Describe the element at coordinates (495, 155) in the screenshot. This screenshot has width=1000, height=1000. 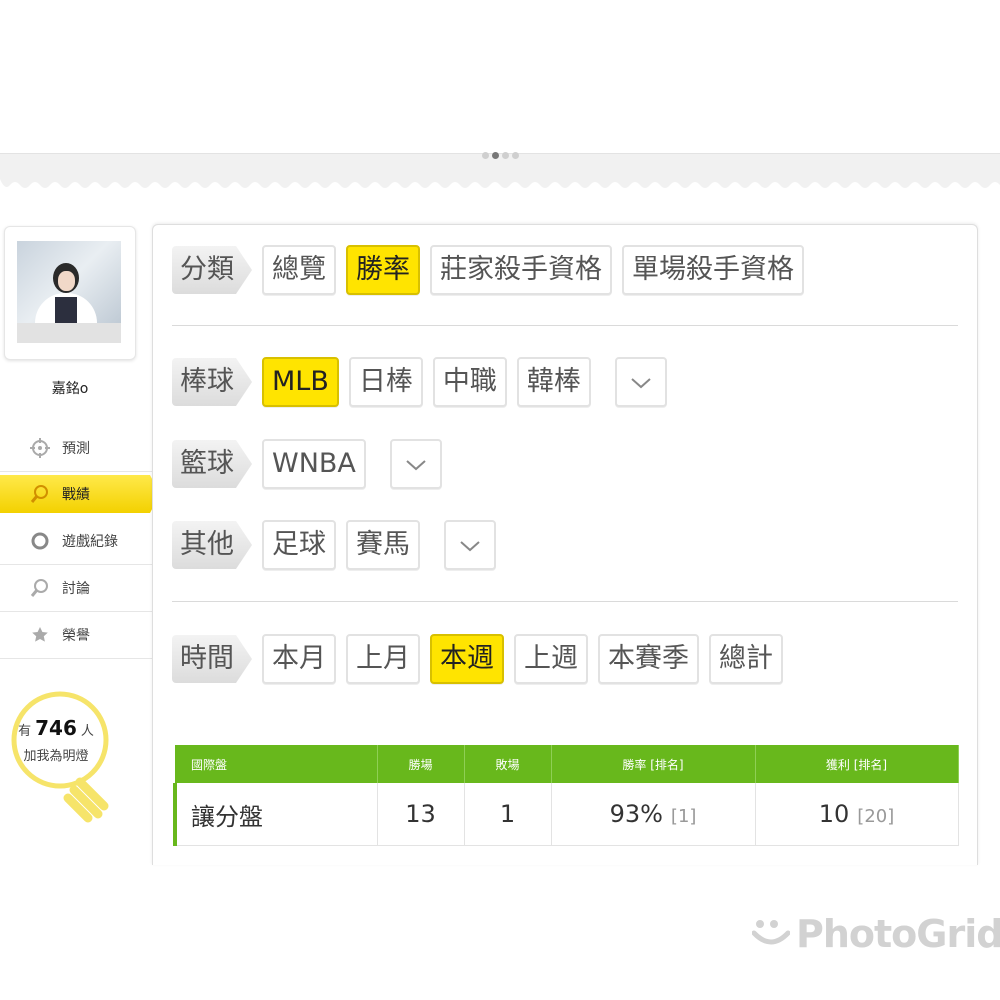
I see `carousel-dot-active` at that location.